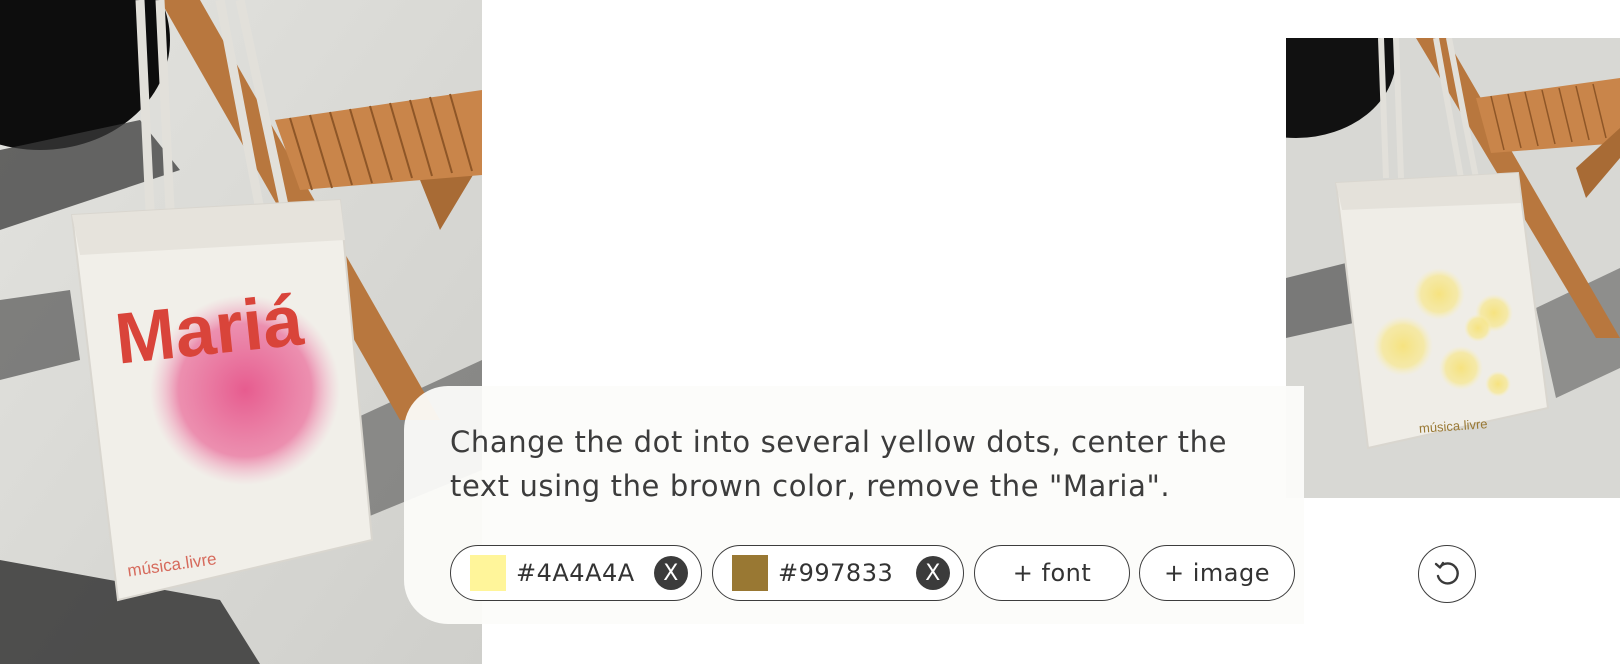 The height and width of the screenshot is (664, 1620). I want to click on result-photo-scene: música.livre, so click(1453, 268).